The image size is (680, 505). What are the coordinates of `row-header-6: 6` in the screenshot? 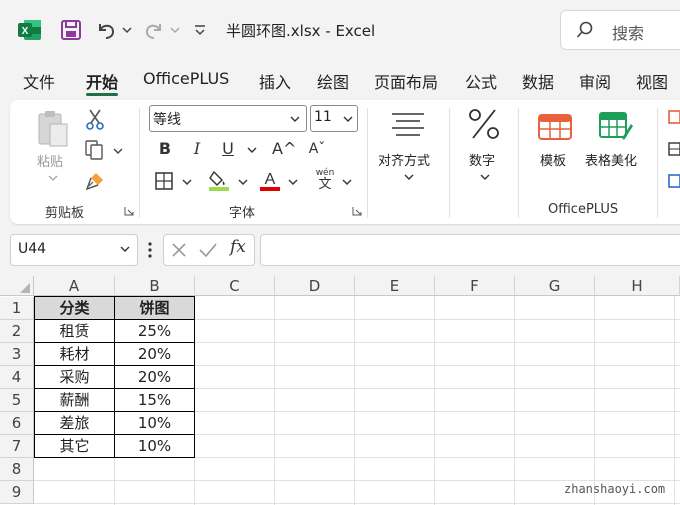 It's located at (17, 423).